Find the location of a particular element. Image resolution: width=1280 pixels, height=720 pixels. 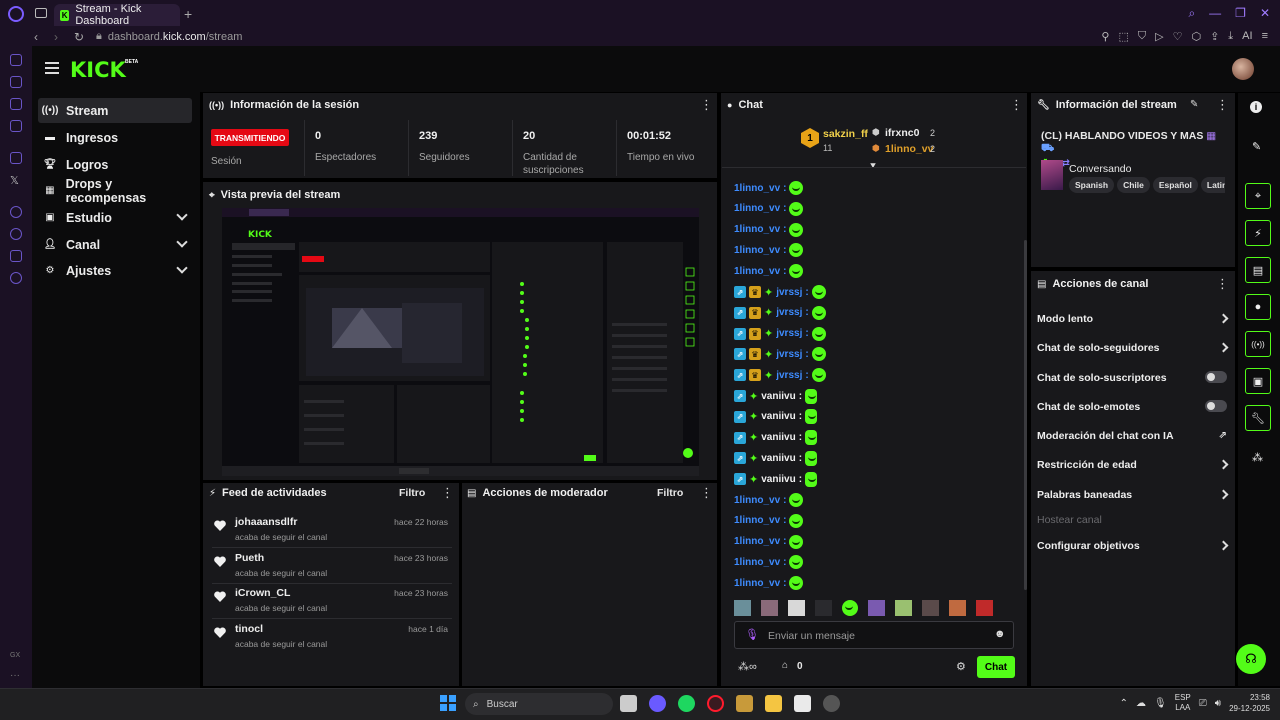

sidebar-player-icon is located at coordinates (16, 212).